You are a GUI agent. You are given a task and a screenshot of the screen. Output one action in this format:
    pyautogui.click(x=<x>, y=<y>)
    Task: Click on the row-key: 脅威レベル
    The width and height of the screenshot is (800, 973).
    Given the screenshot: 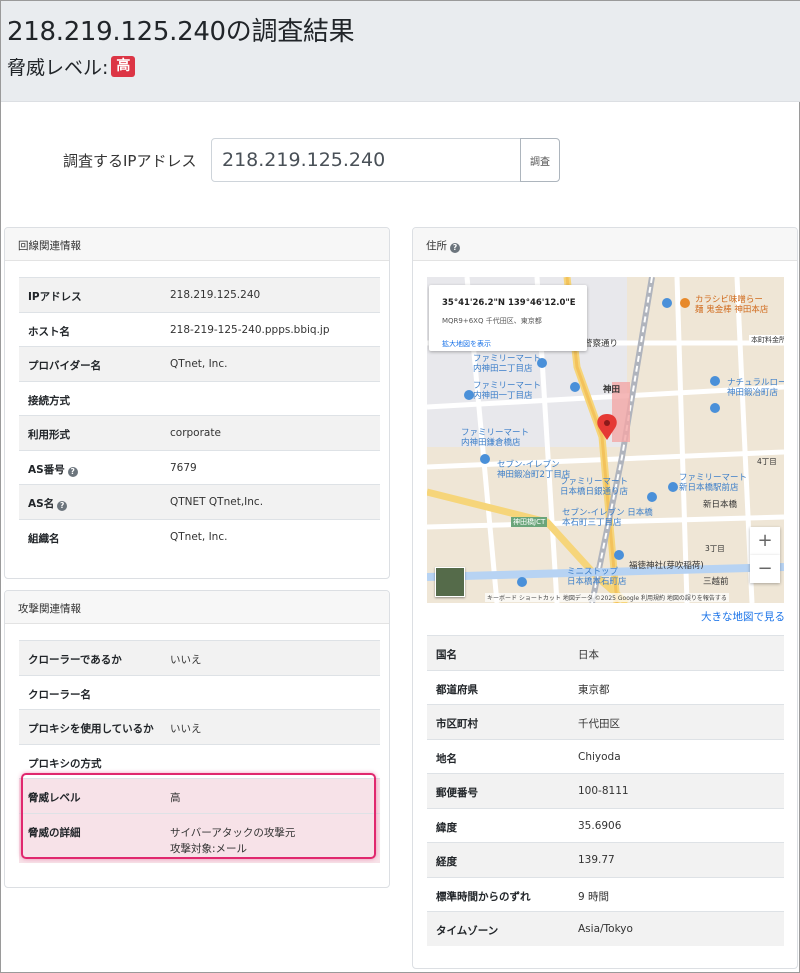 What is the action you would take?
    pyautogui.click(x=54, y=798)
    